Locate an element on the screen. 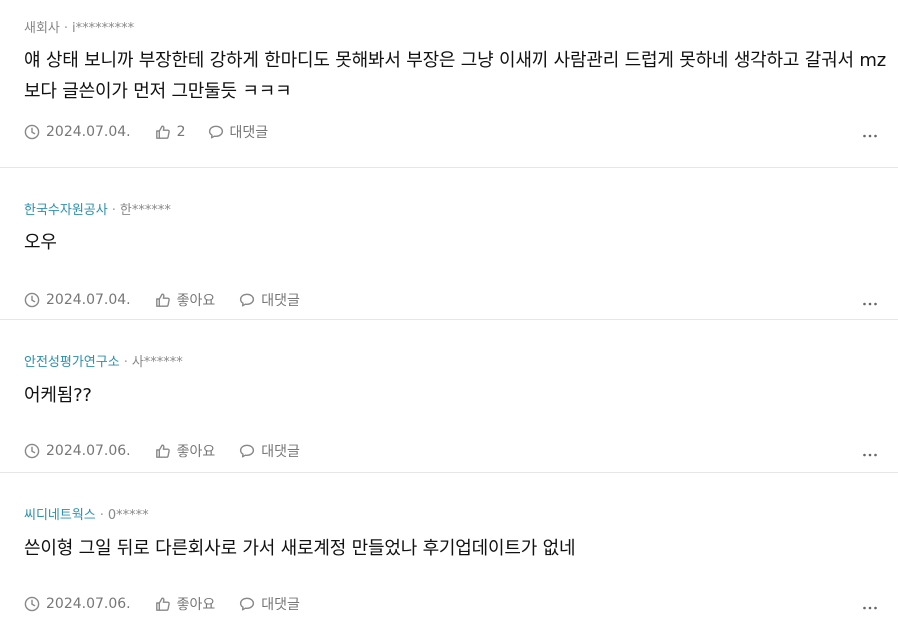 Image resolution: width=898 pixels, height=623 pixels. comment-author-meta: 씨디네트웍스 · 0***** is located at coordinates (86, 516).